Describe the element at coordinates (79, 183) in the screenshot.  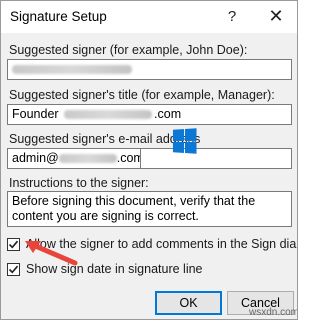
I see `instructions-label: Instructions to the signer:` at that location.